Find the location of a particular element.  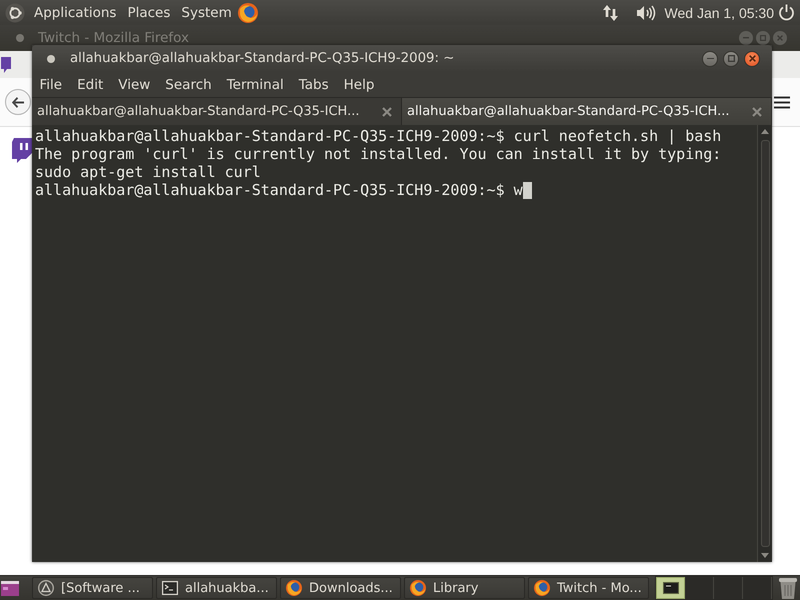

menu-item: Terminal is located at coordinates (255, 84).